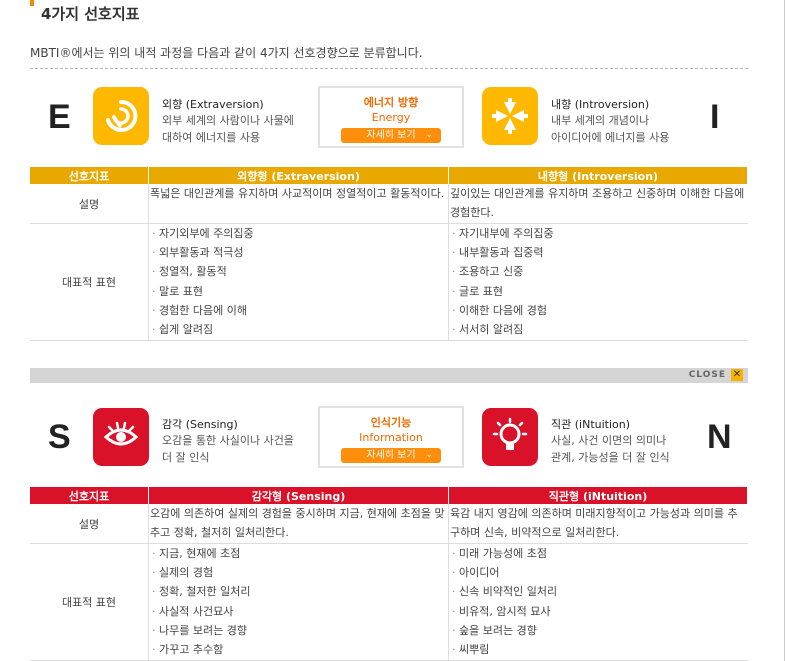 The width and height of the screenshot is (786, 661). I want to click on introversion-title: 내향 (Introversion), so click(600, 104).